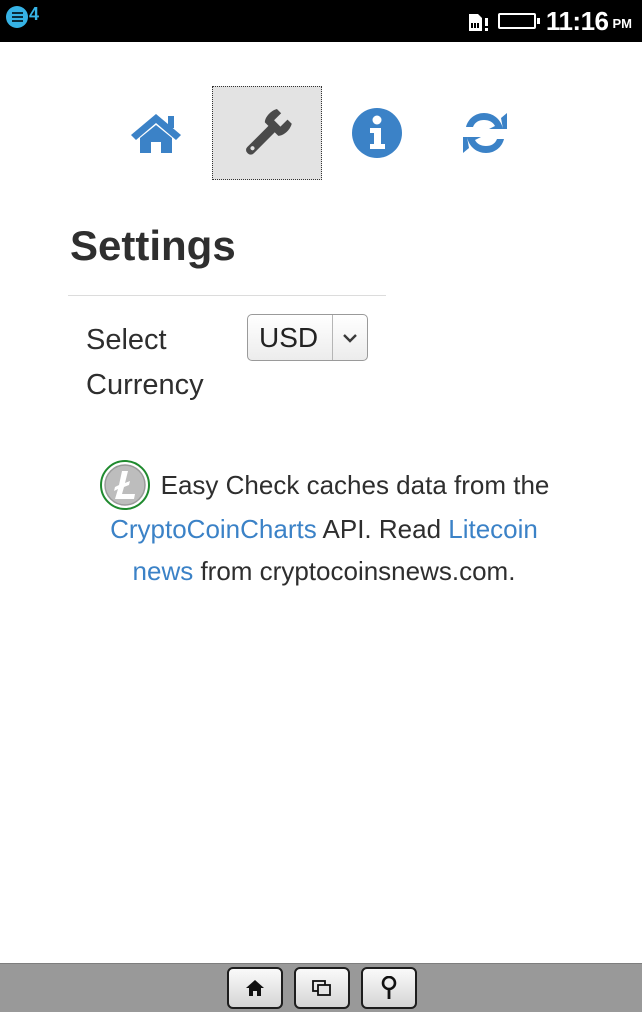 Image resolution: width=642 pixels, height=1012 pixels. I want to click on battery-icon, so click(518, 21).